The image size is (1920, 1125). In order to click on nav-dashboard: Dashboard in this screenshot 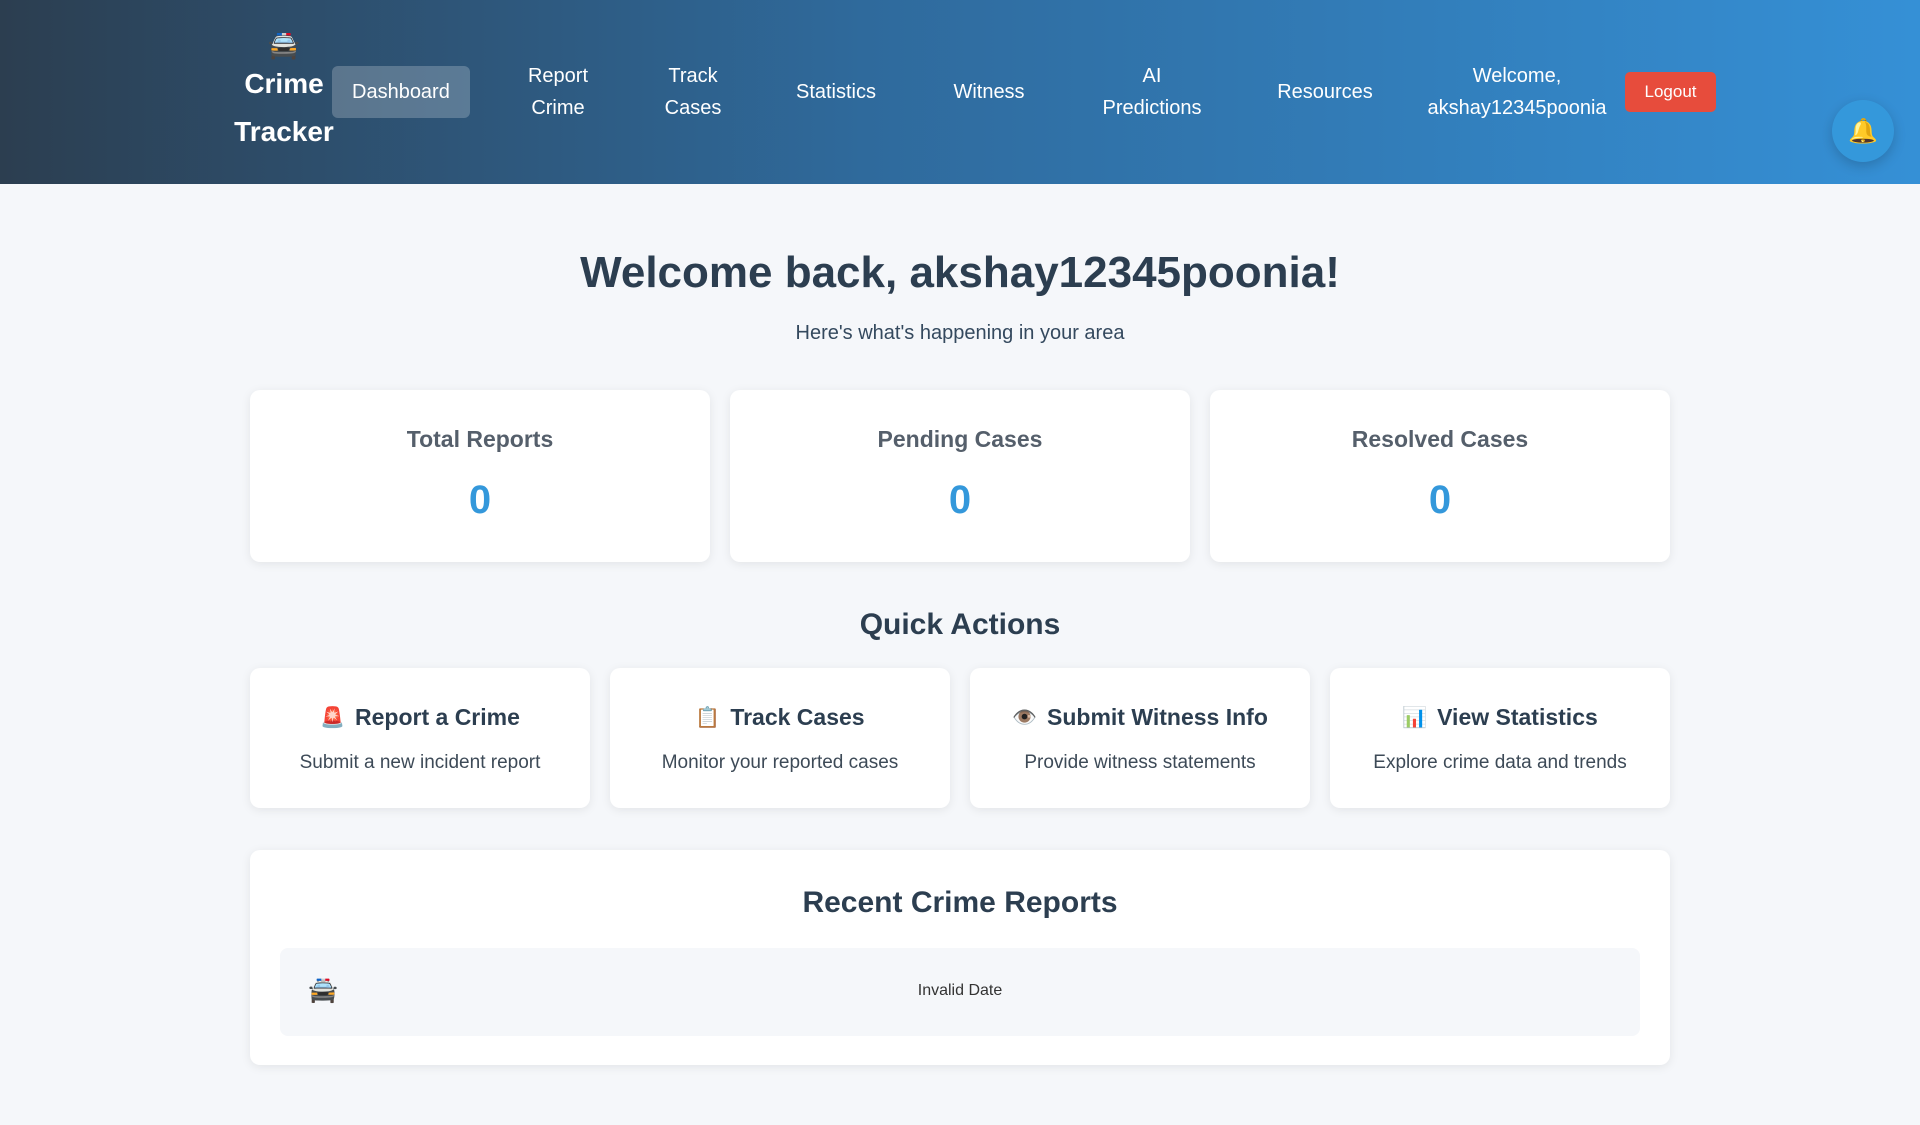, I will do `click(401, 92)`.